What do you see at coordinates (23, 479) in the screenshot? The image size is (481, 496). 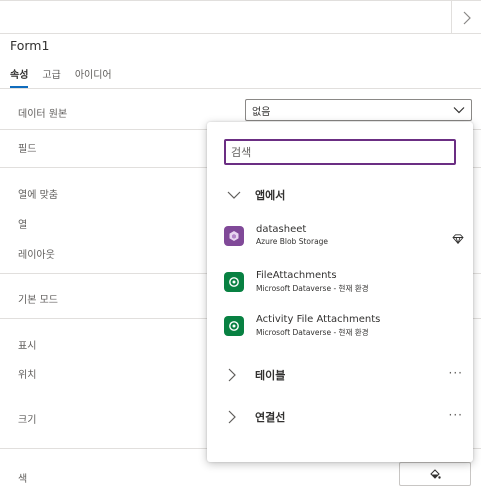 I see `color-label: 색` at bounding box center [23, 479].